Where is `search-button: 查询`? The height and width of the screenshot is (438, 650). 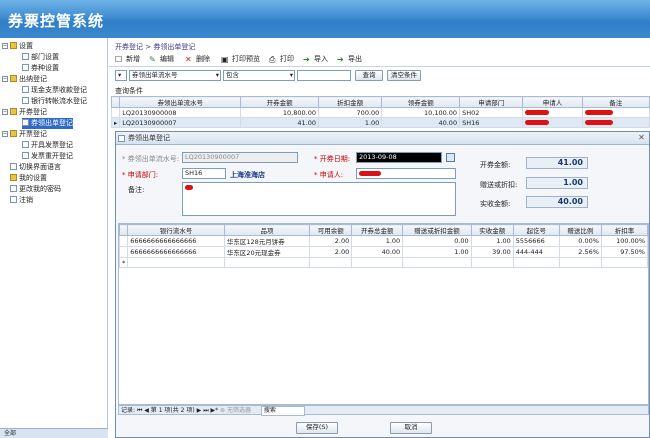
search-button: 查询 is located at coordinates (369, 75).